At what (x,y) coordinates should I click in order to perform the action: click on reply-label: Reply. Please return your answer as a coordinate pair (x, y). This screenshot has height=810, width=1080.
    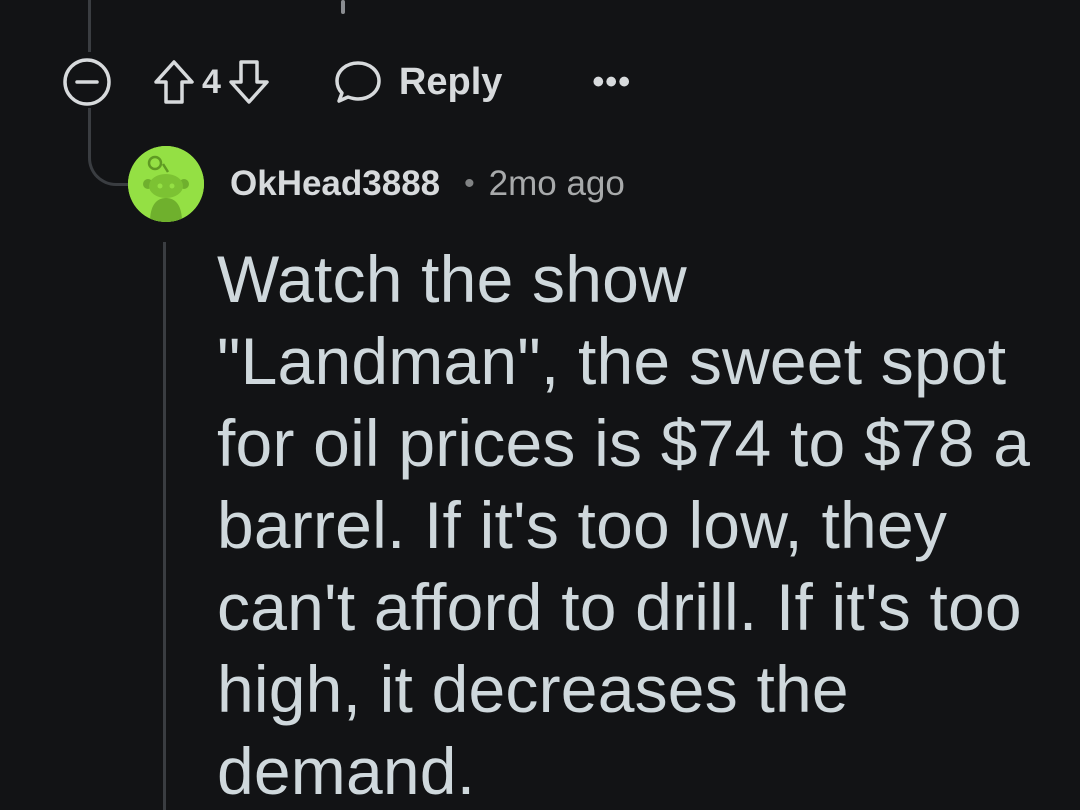
    Looking at the image, I should click on (450, 81).